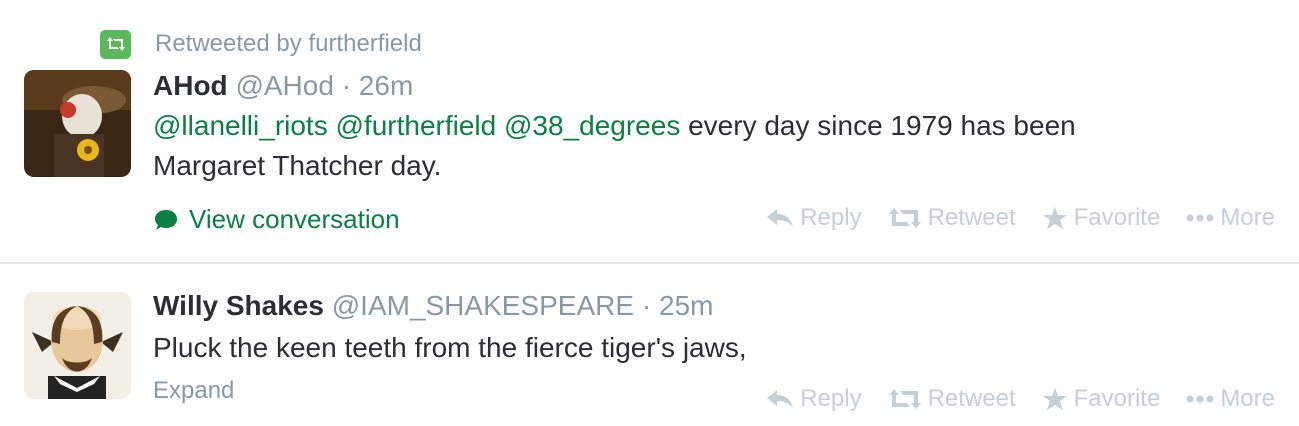 The image size is (1299, 426). Describe the element at coordinates (166, 219) in the screenshot. I see `speech-bubble-icon` at that location.